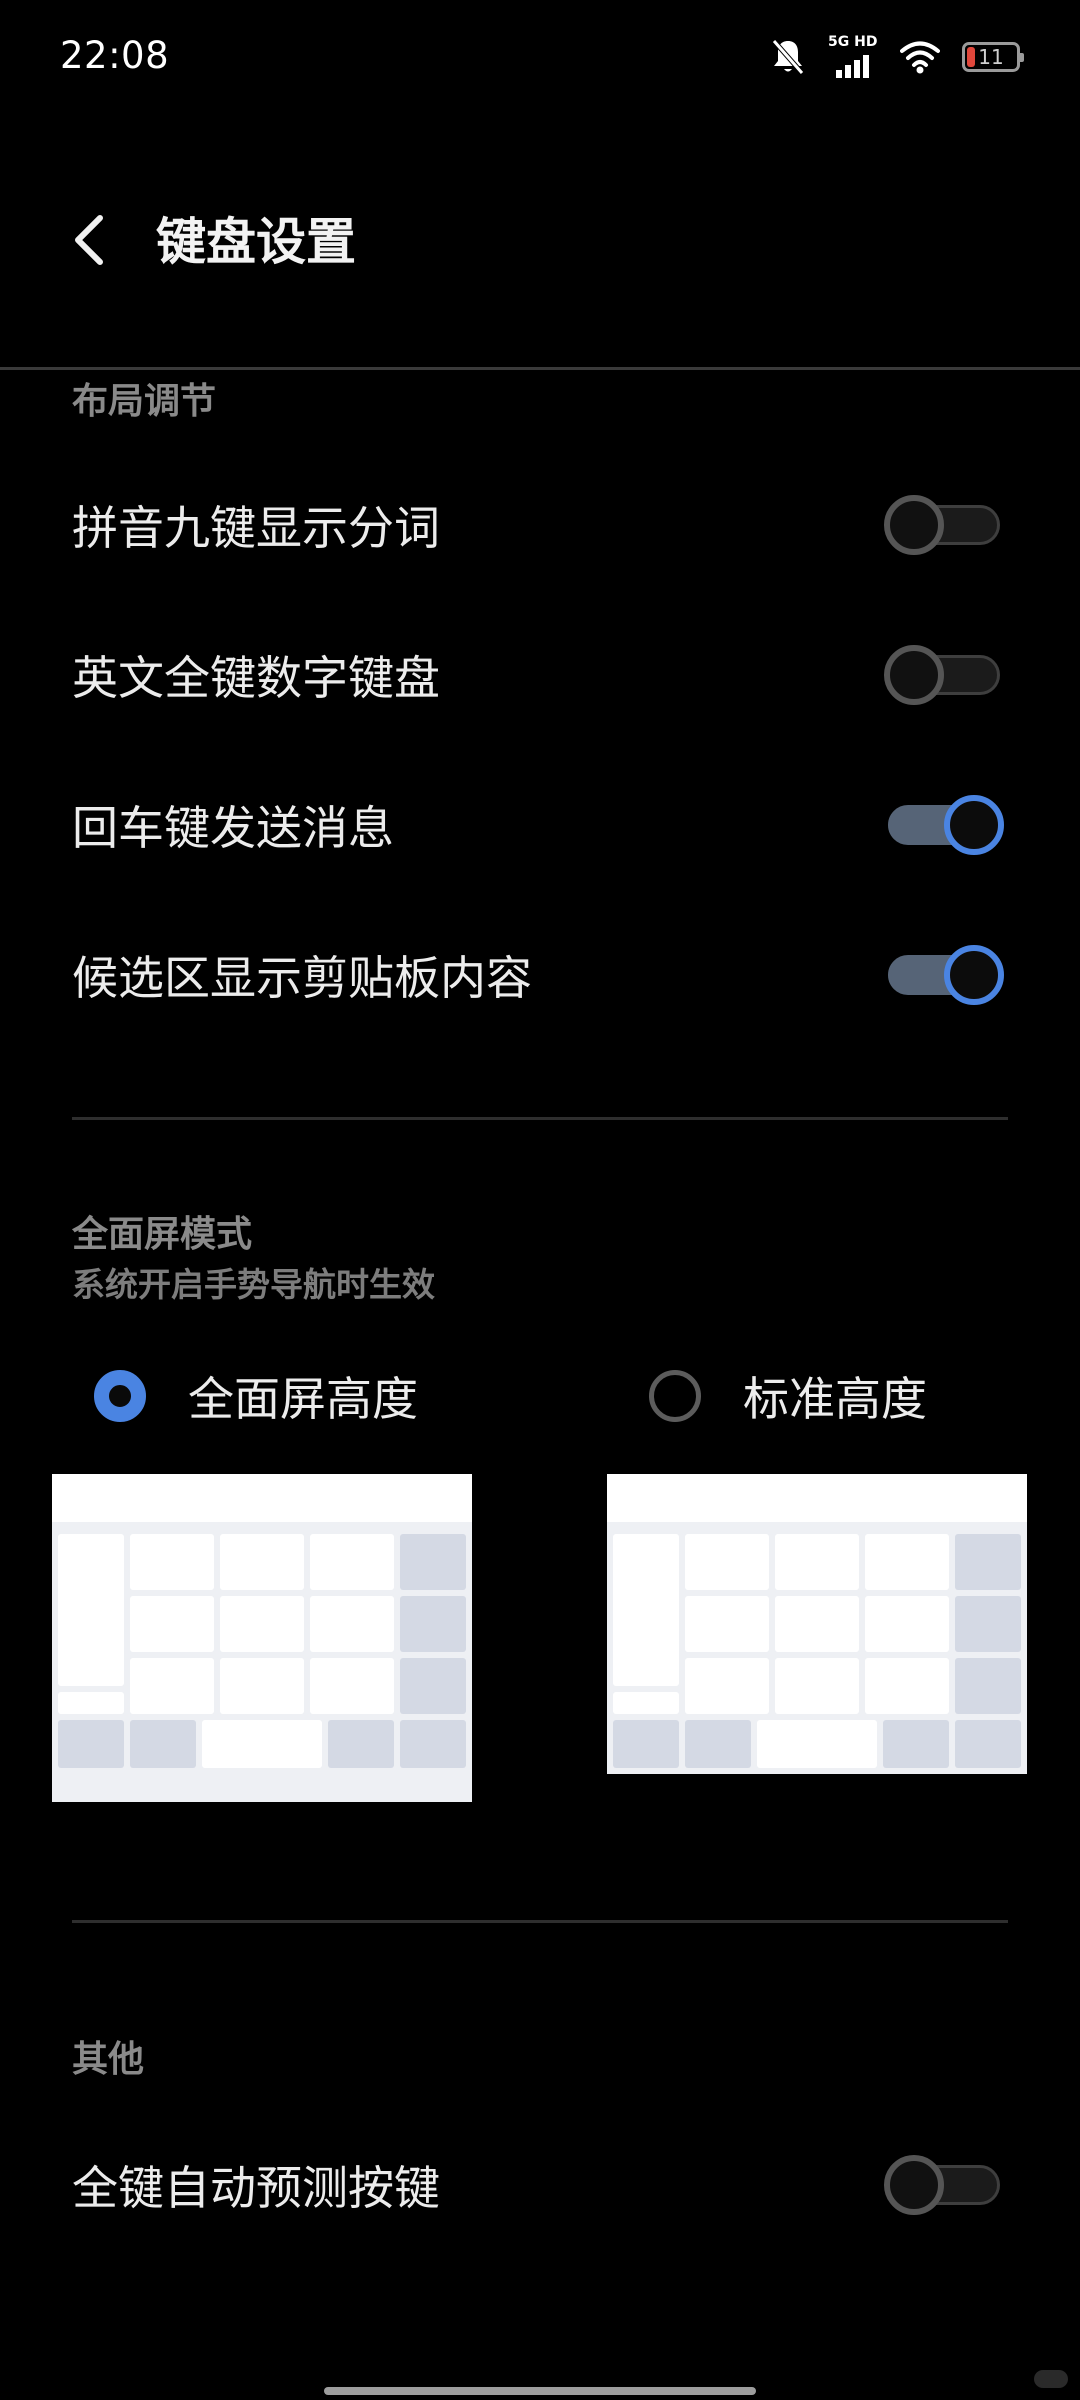 This screenshot has width=1080, height=2400. Describe the element at coordinates (302, 978) in the screenshot. I see `setting-label: 候选区显示剪贴板内容` at that location.